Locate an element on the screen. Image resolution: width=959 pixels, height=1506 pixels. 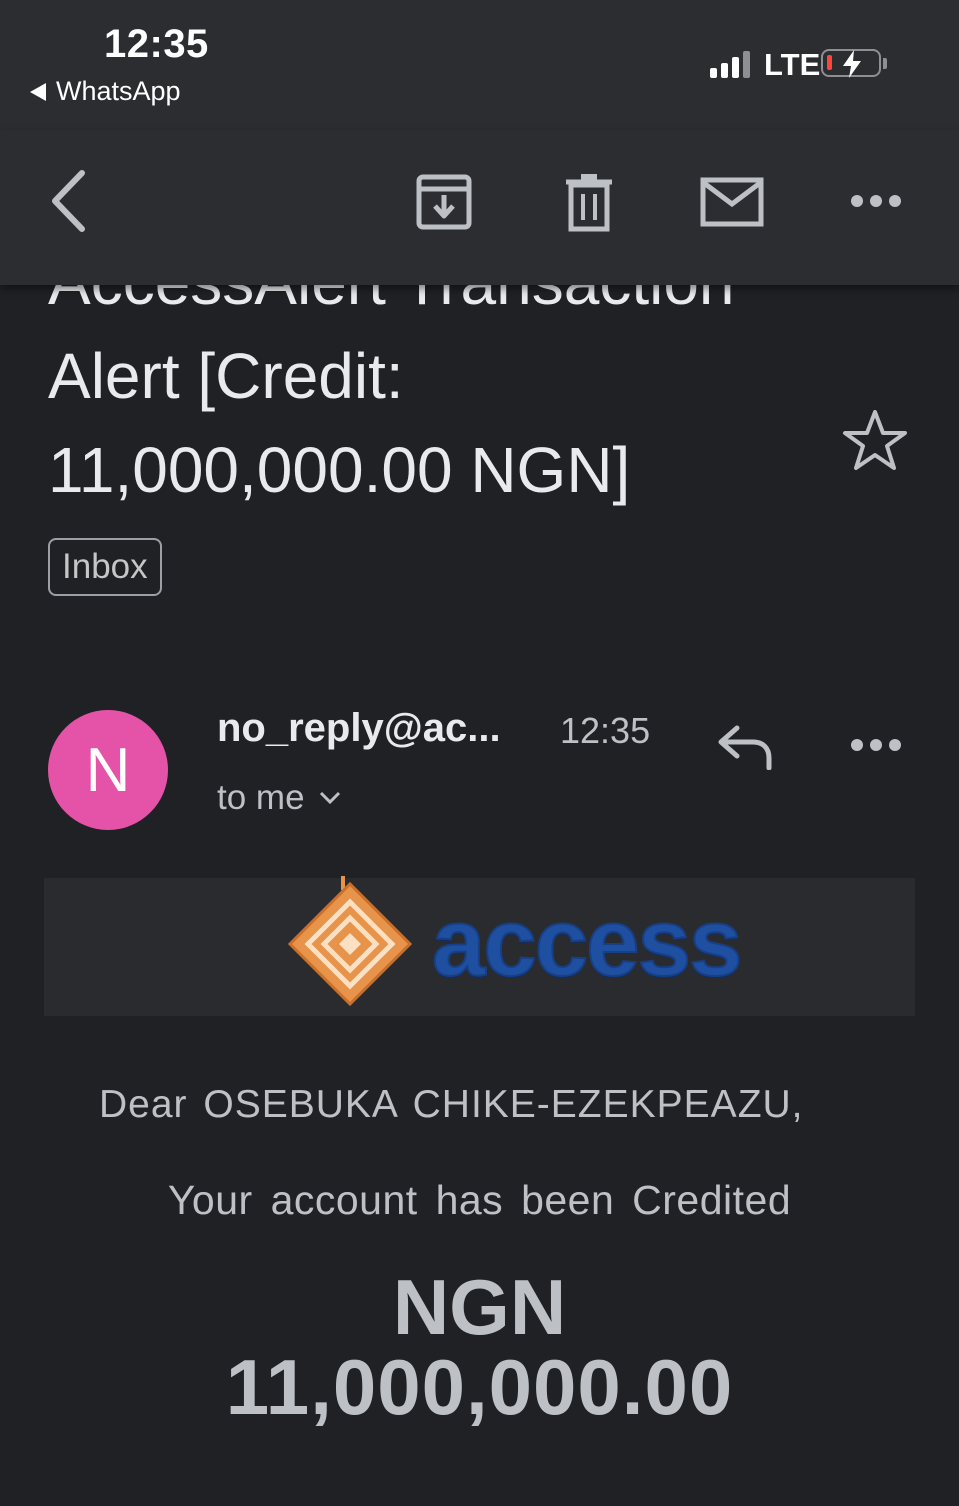
signal-strength-icon is located at coordinates (730, 64).